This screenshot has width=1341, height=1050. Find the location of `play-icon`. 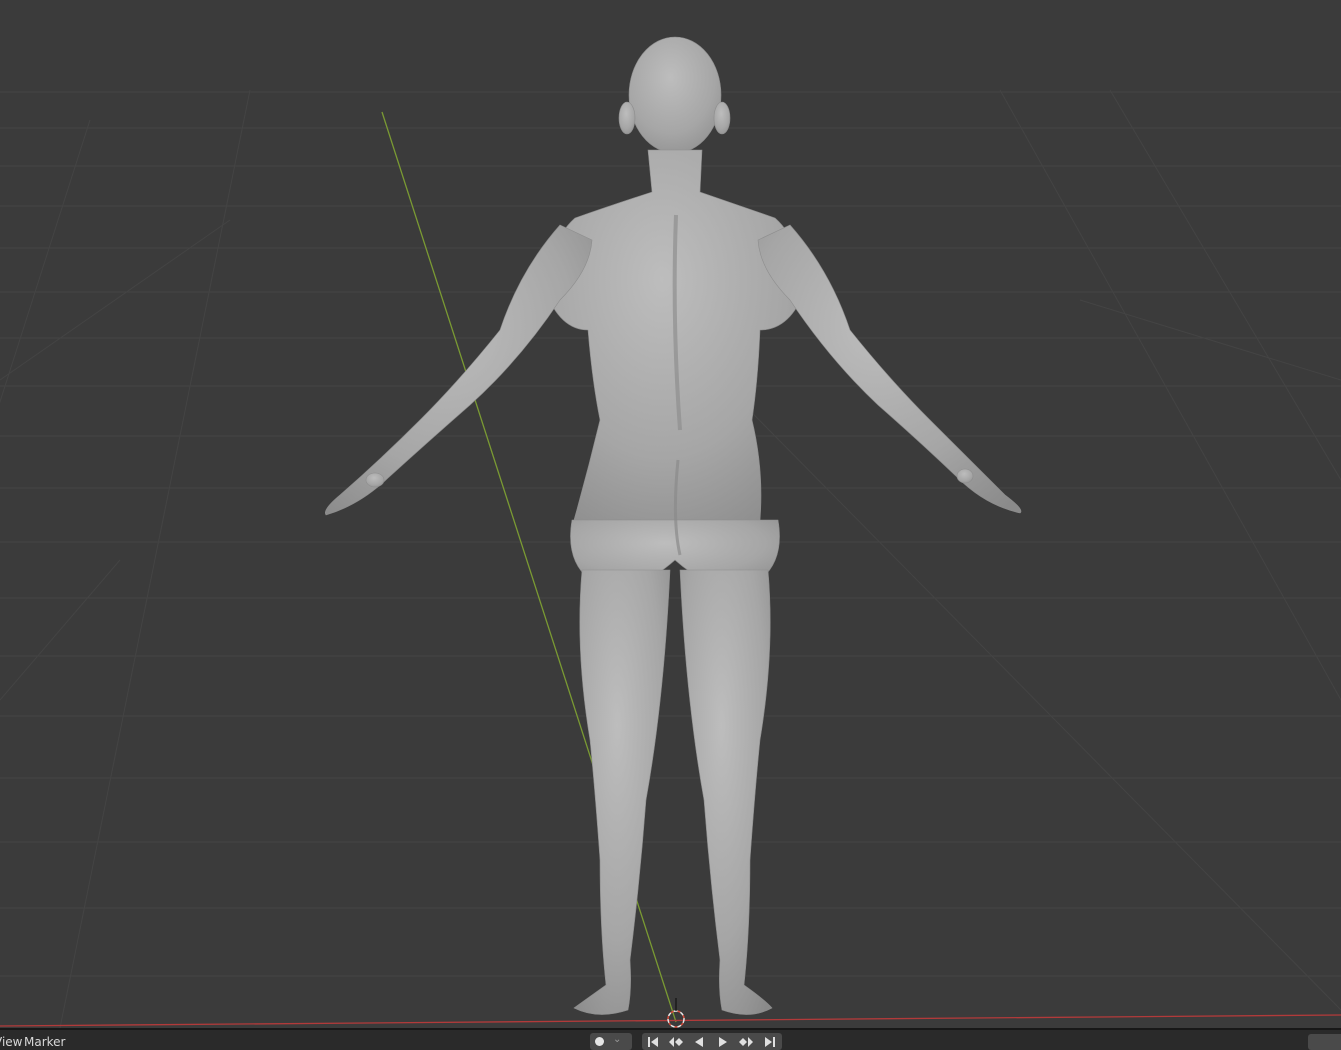

play-icon is located at coordinates (723, 1041).